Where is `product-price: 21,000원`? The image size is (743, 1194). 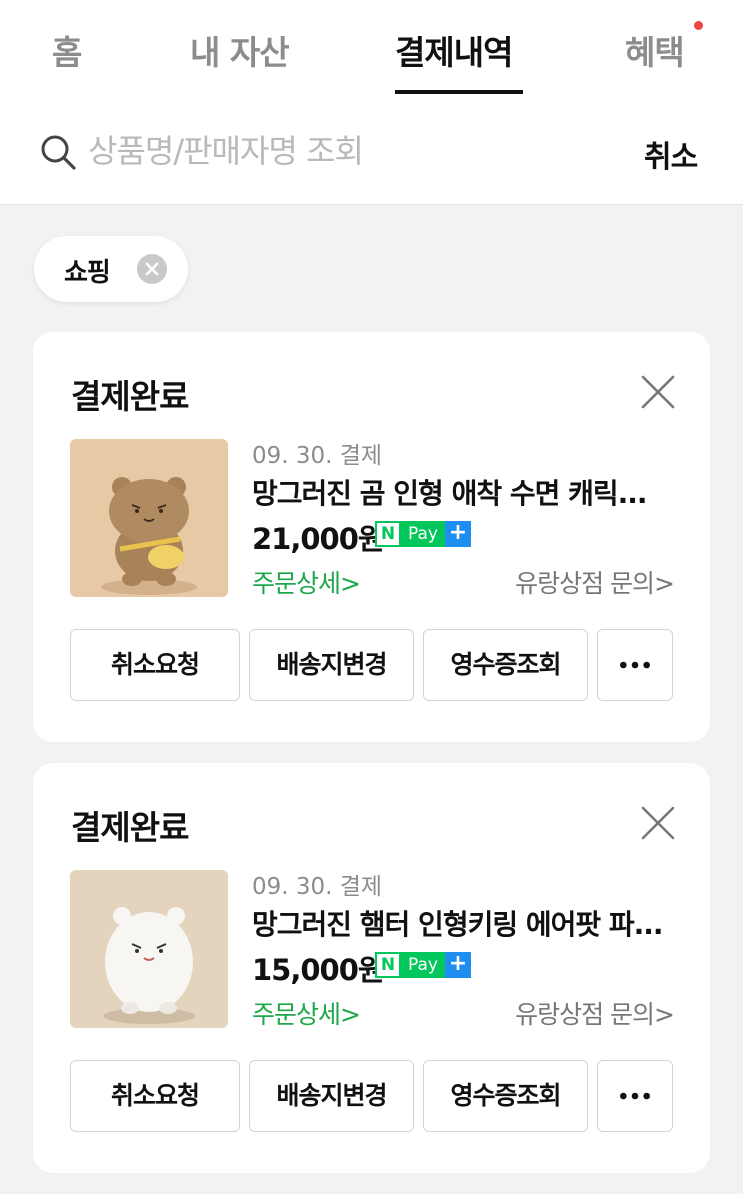
product-price: 21,000원 is located at coordinates (318, 539).